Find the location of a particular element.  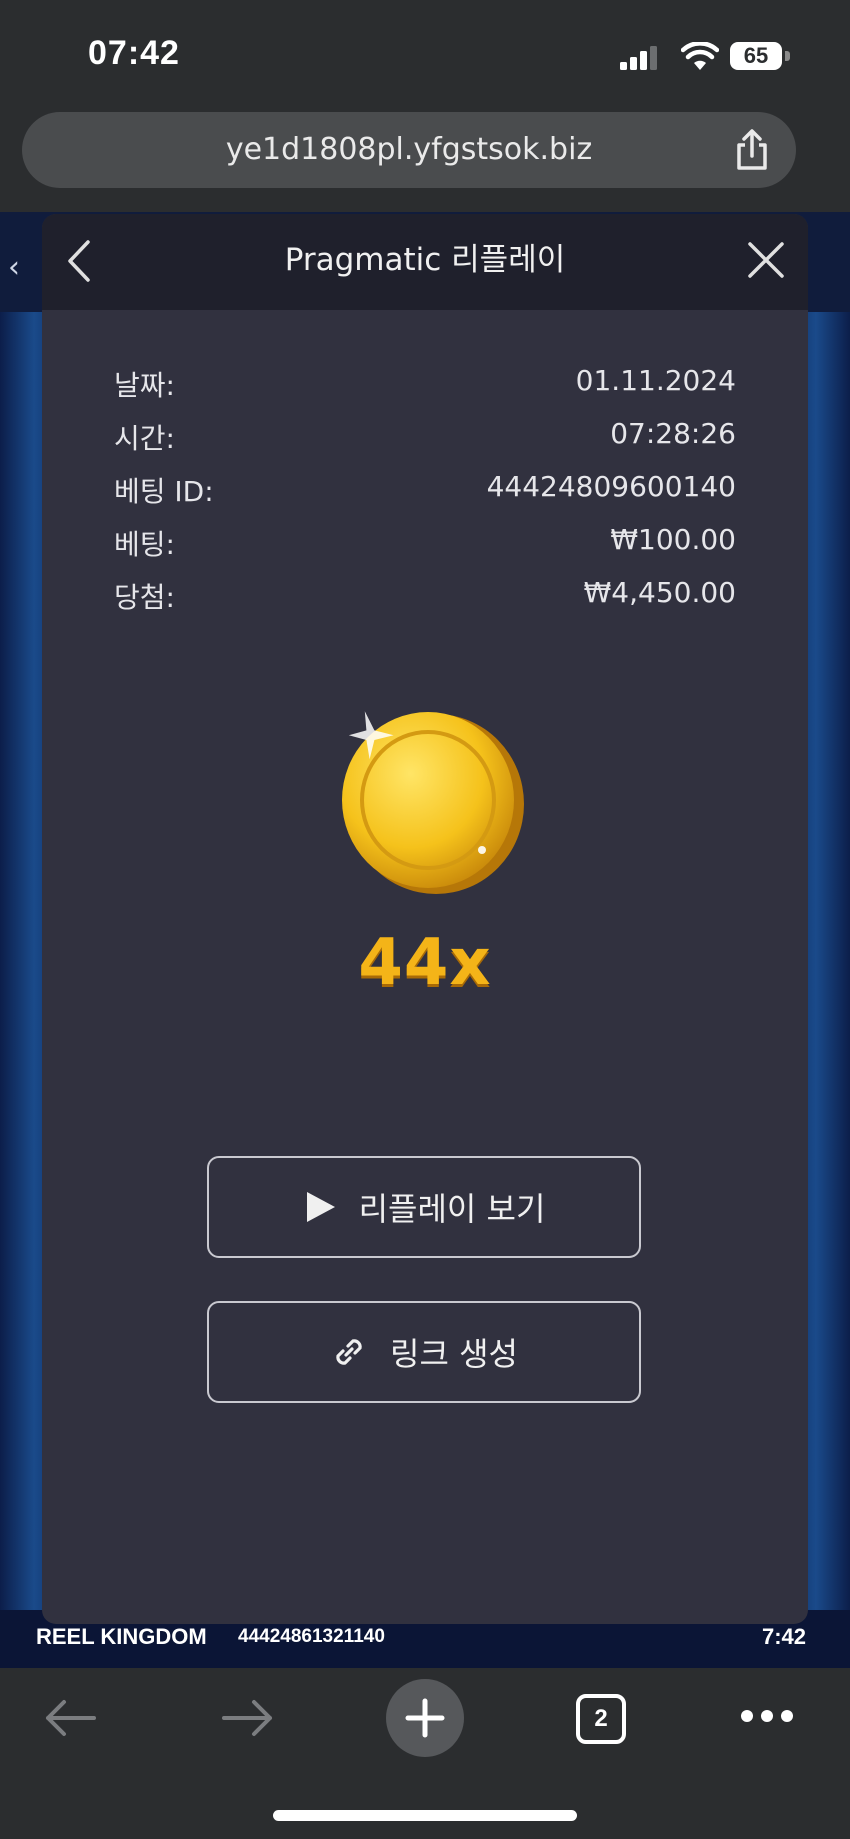

date-value: 01.11.2024 is located at coordinates (655, 380).